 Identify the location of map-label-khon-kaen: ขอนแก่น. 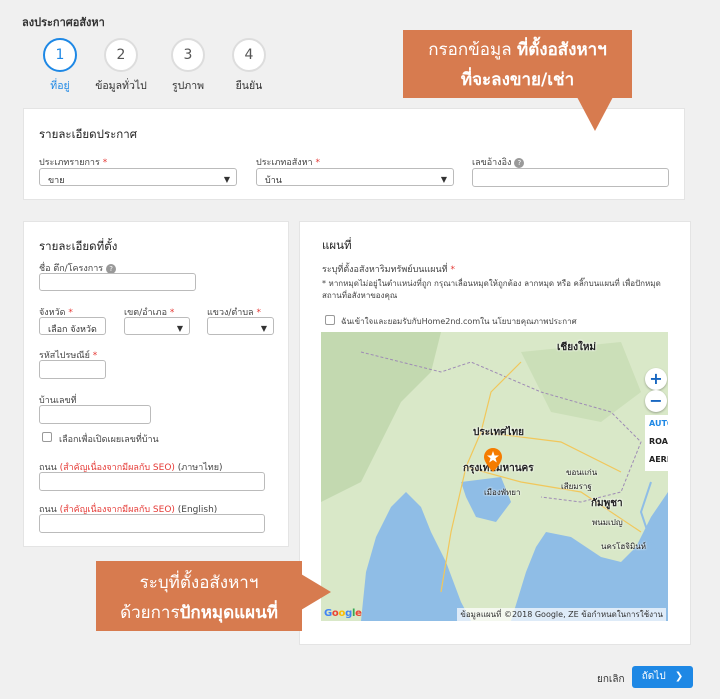
(582, 472).